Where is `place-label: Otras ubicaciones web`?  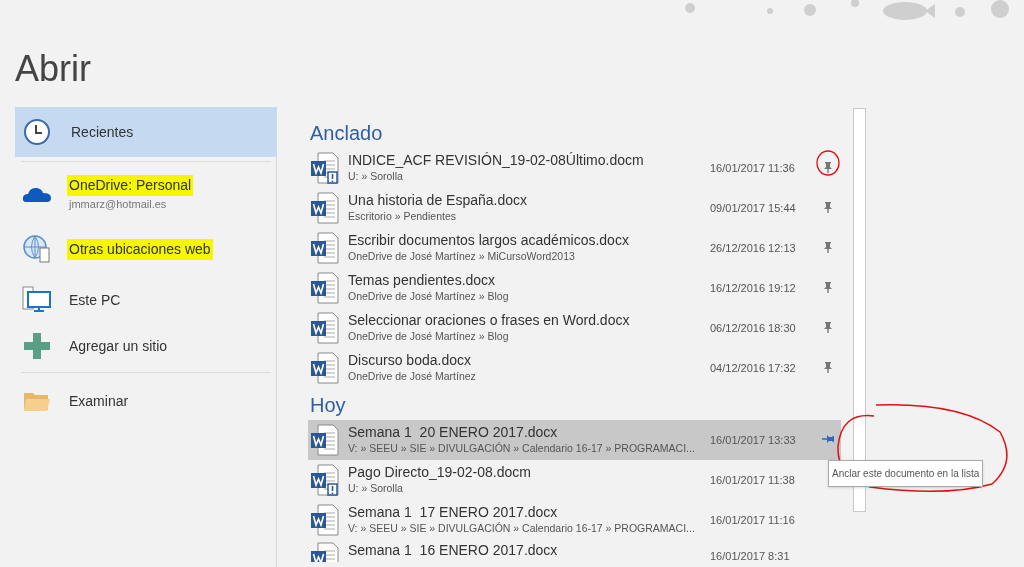
place-label: Otras ubicaciones web is located at coordinates (140, 249).